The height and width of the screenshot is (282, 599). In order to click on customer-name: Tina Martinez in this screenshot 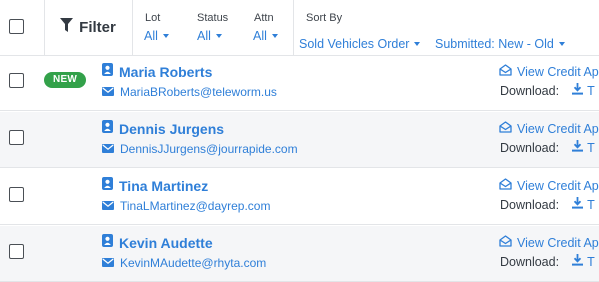, I will do `click(155, 186)`.